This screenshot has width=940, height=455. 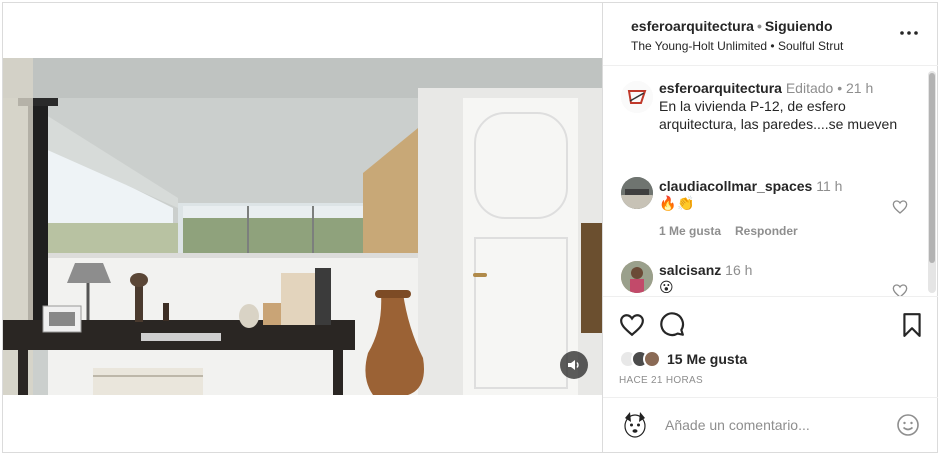 I want to click on comments-scrollbar, so click(x=932, y=182).